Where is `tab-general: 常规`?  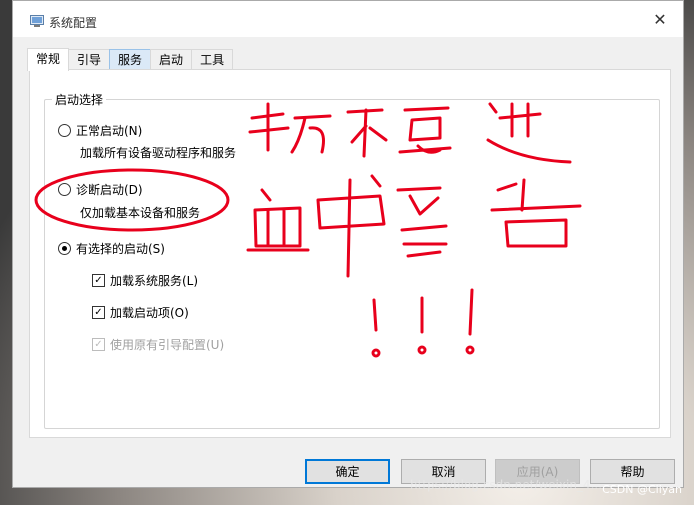
tab-general: 常规 is located at coordinates (48, 59).